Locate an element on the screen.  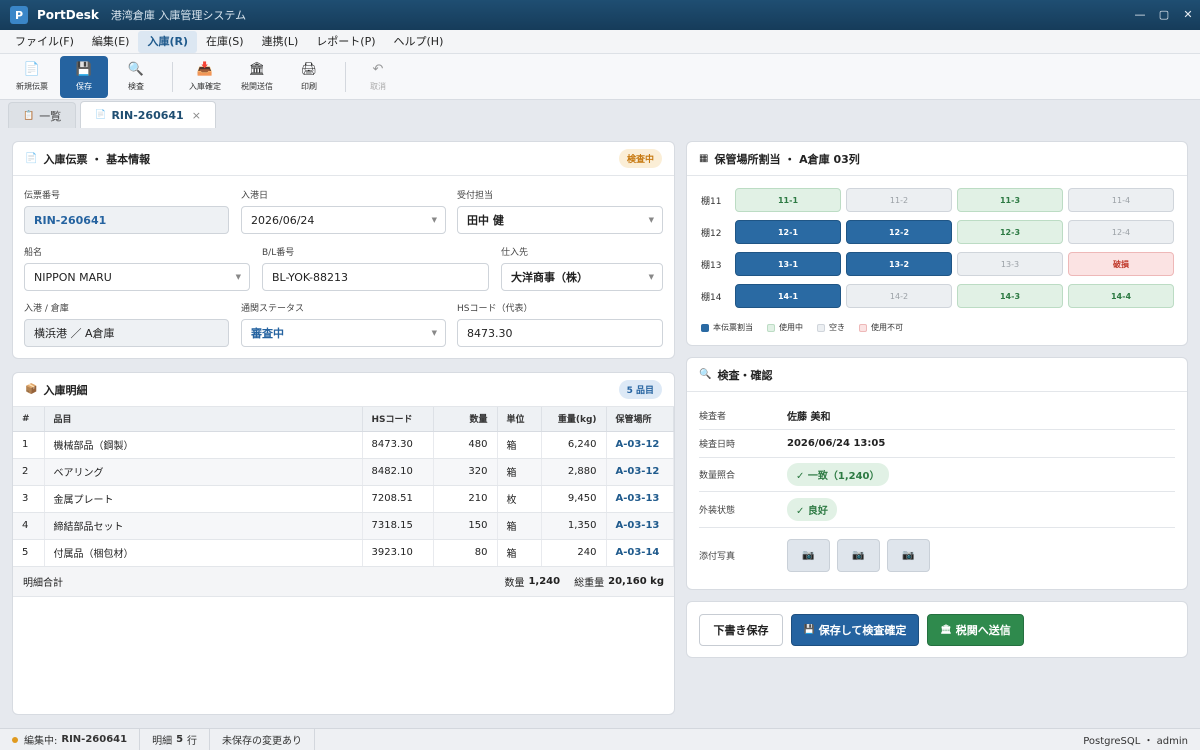
shelf-row: 棚12 12-1 12-2 12-3 12-4 is located at coordinates (940, 232).